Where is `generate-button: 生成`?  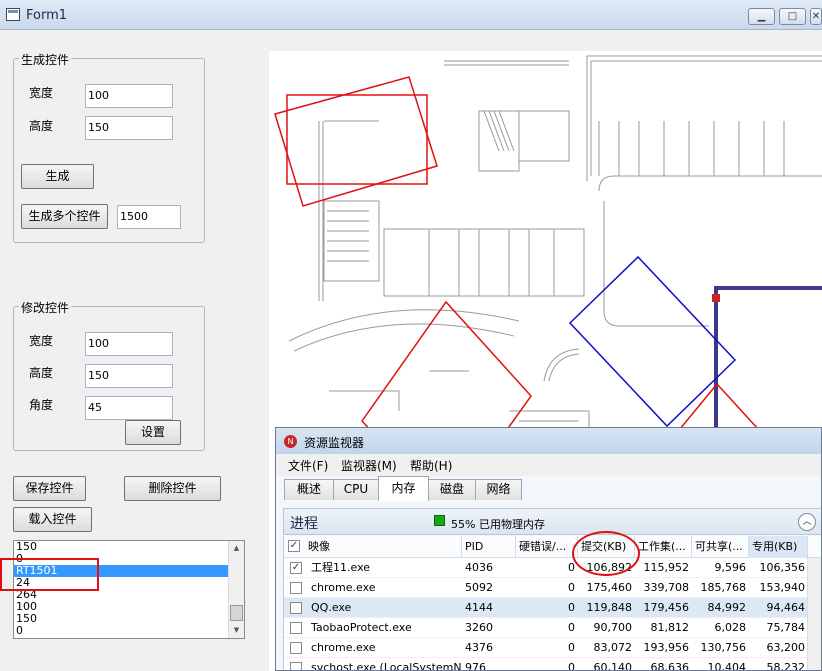 generate-button: 生成 is located at coordinates (57, 176).